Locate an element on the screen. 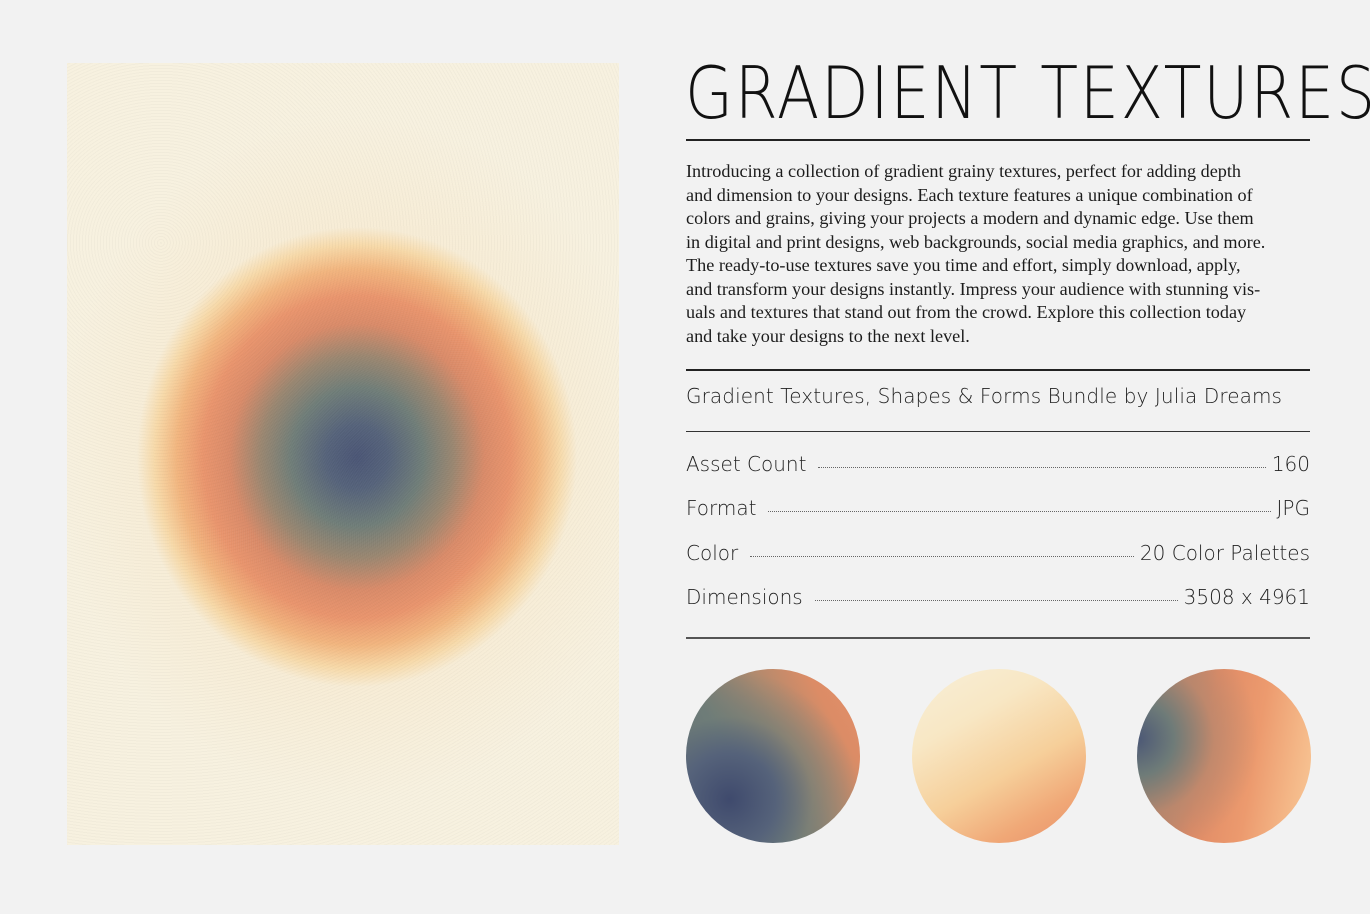  gradient-swatch-cream-peach is located at coordinates (999, 756).